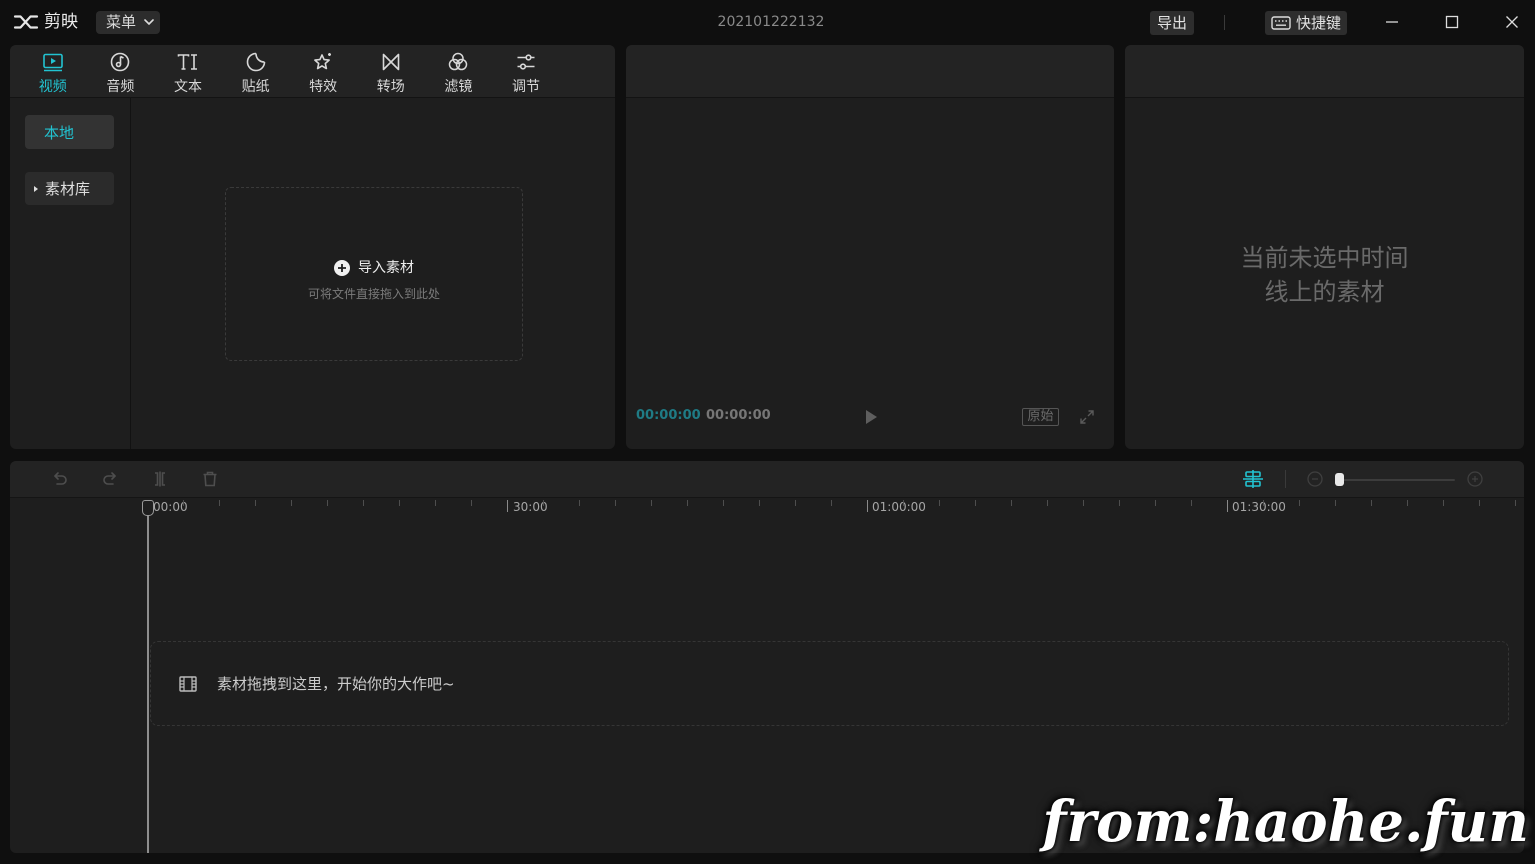  I want to click on zoom-in-icon, so click(1475, 479).